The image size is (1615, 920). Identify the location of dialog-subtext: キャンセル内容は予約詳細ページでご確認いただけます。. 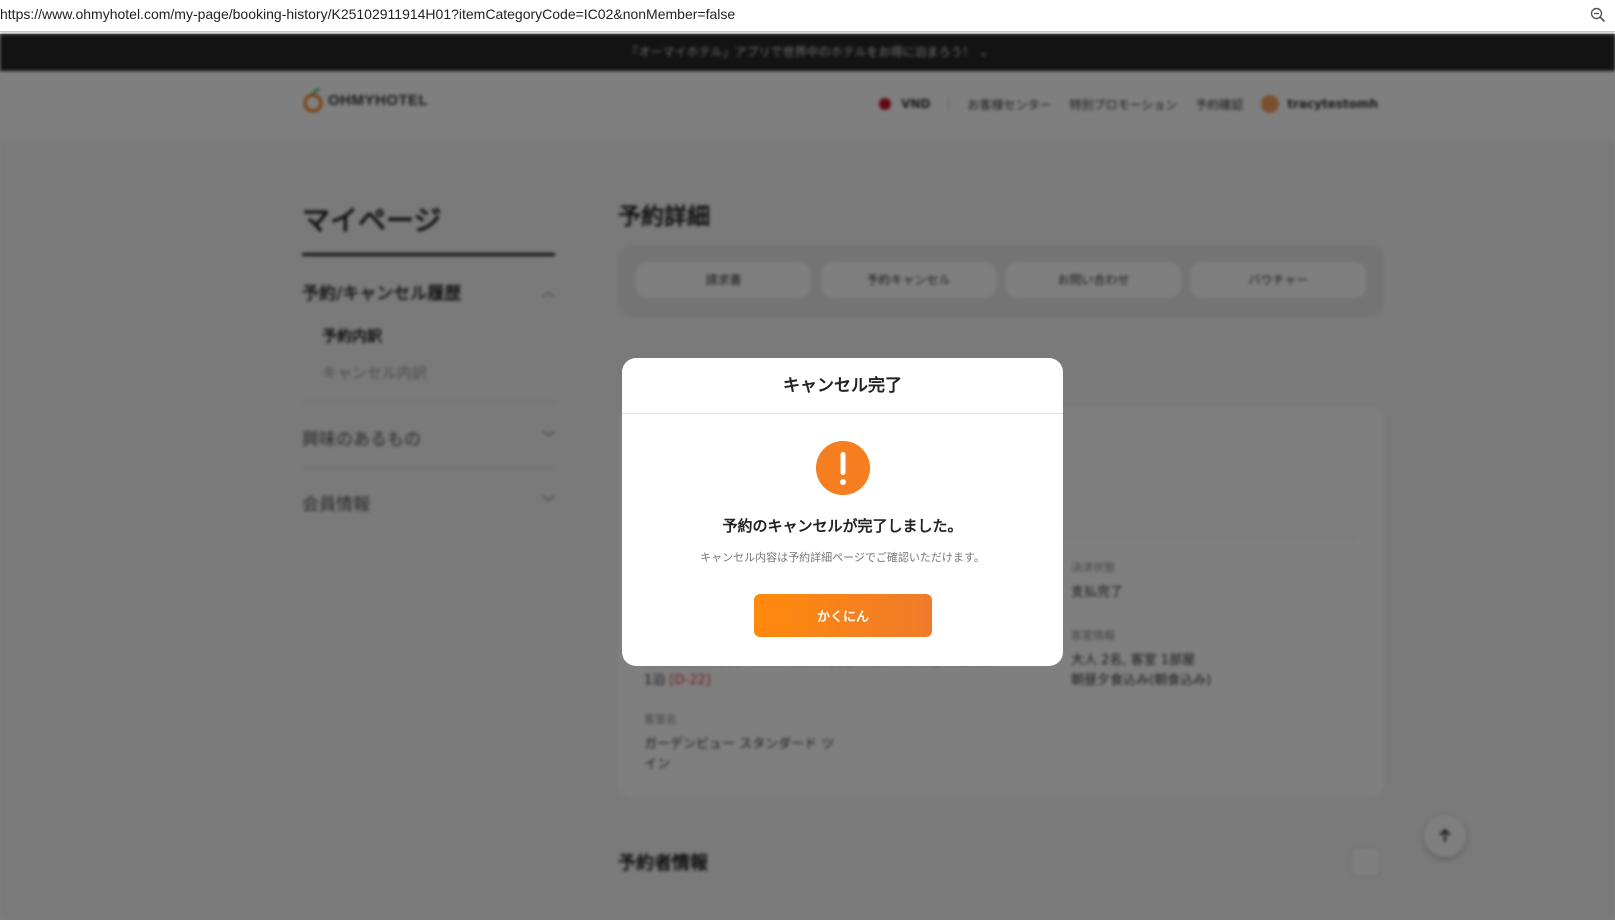
(842, 557).